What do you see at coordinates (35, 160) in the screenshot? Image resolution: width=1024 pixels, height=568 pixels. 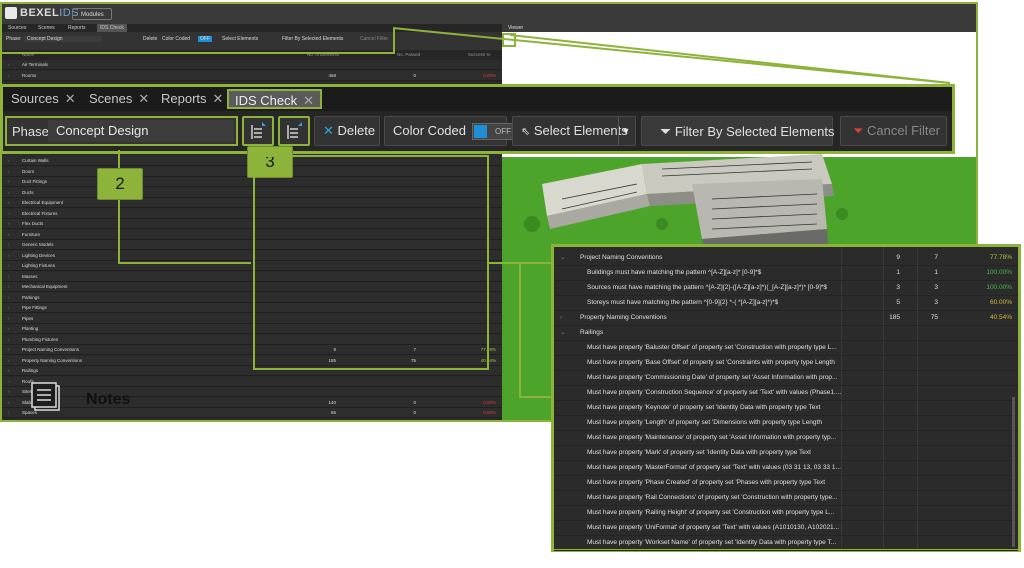 I see `row-label: Curtain Walls` at bounding box center [35, 160].